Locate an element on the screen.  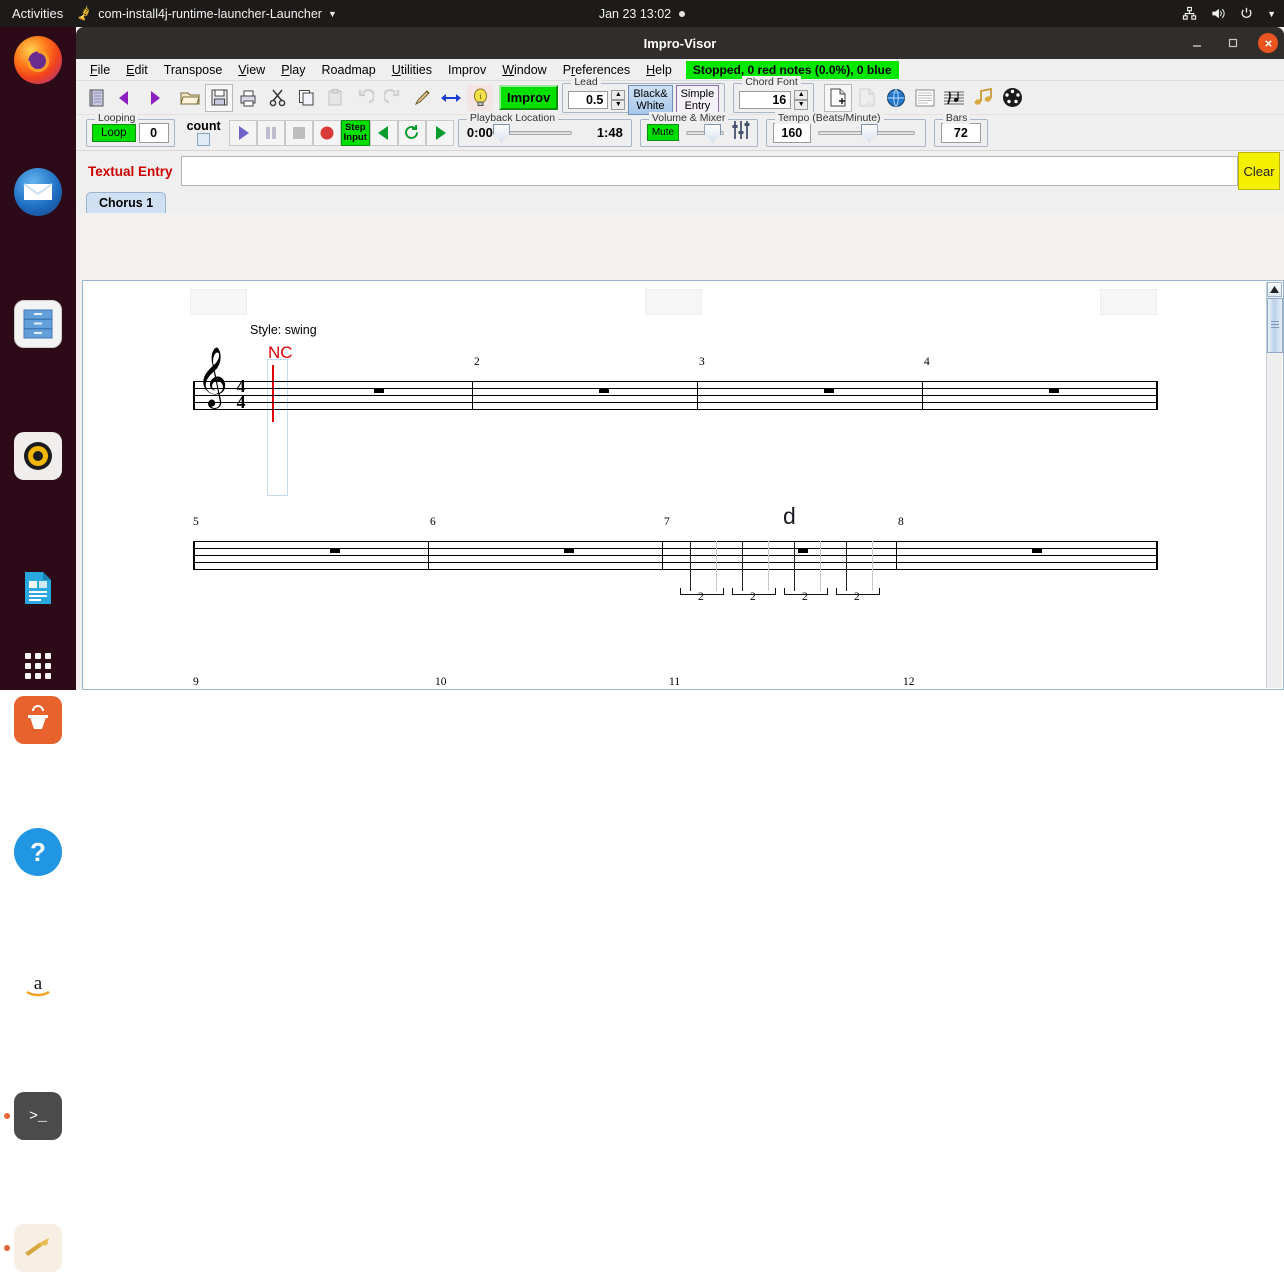
menu-edit: Edit is located at coordinates (137, 70).